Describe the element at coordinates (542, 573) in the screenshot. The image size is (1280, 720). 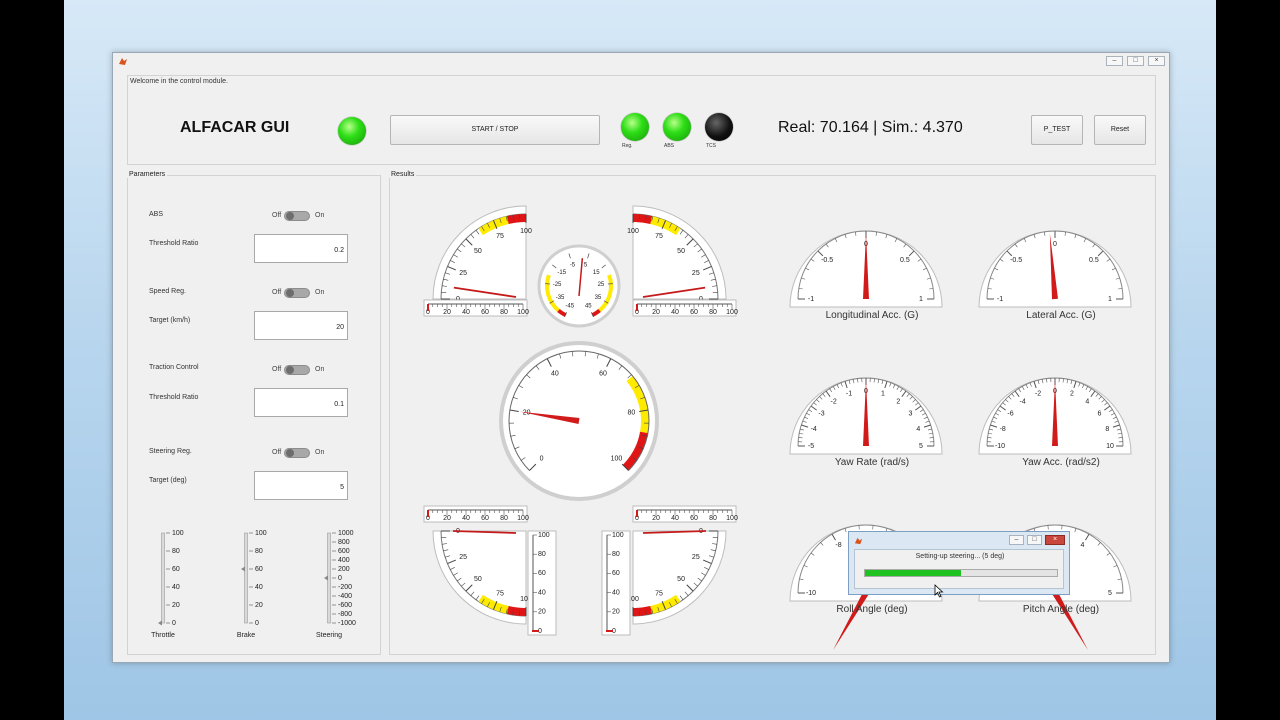
I see `rear-left-vscale-tick-label: 60` at that location.